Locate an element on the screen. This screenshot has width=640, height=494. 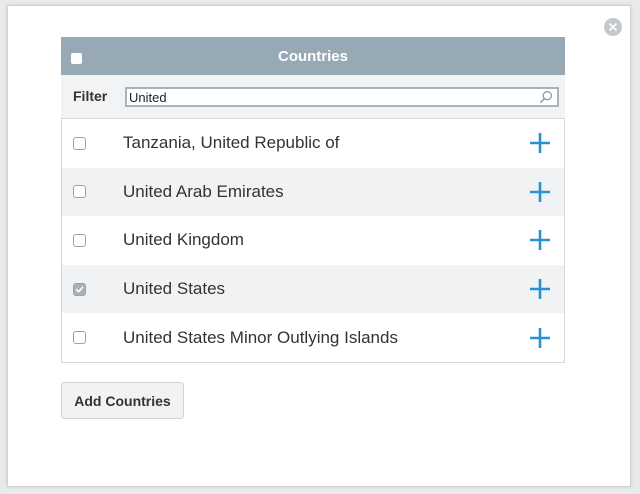
list-item: United States Minor Outlying Islands is located at coordinates (313, 337).